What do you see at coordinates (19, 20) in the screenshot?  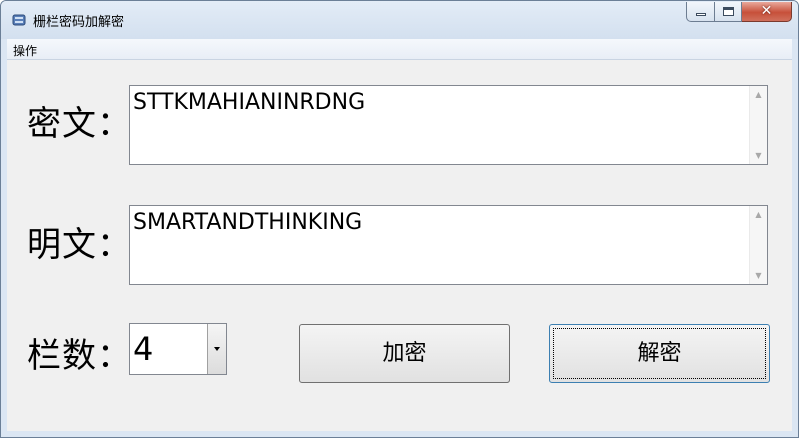 I see `app-icon` at bounding box center [19, 20].